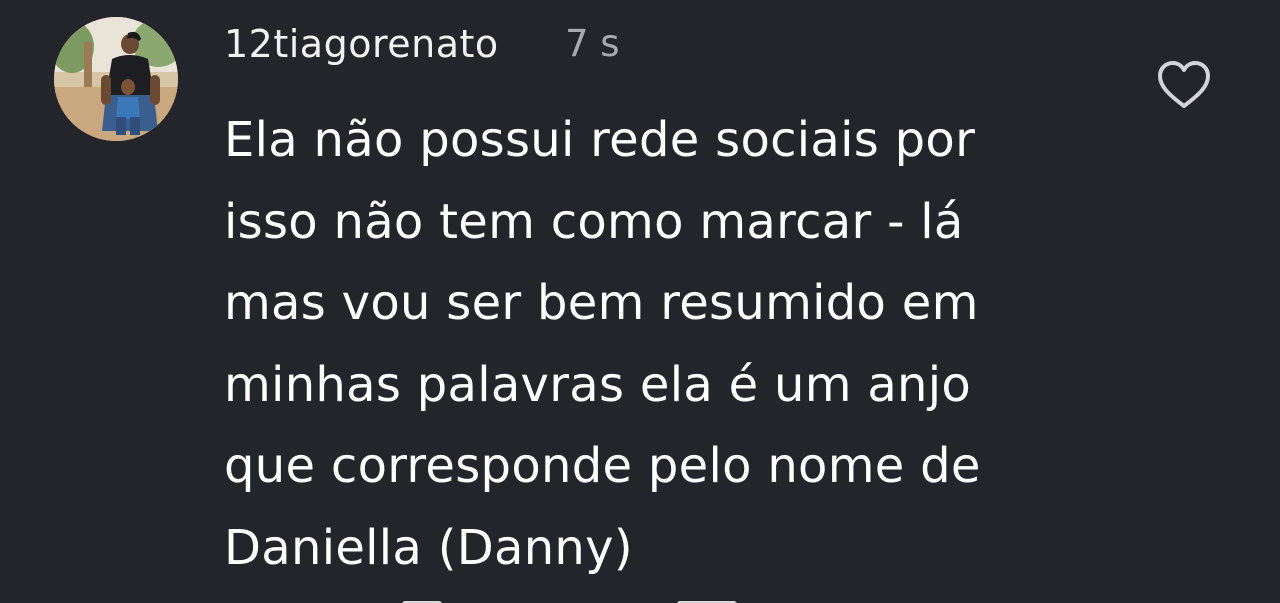  Describe the element at coordinates (361, 44) in the screenshot. I see `comment-username: 12tiagorenato` at that location.